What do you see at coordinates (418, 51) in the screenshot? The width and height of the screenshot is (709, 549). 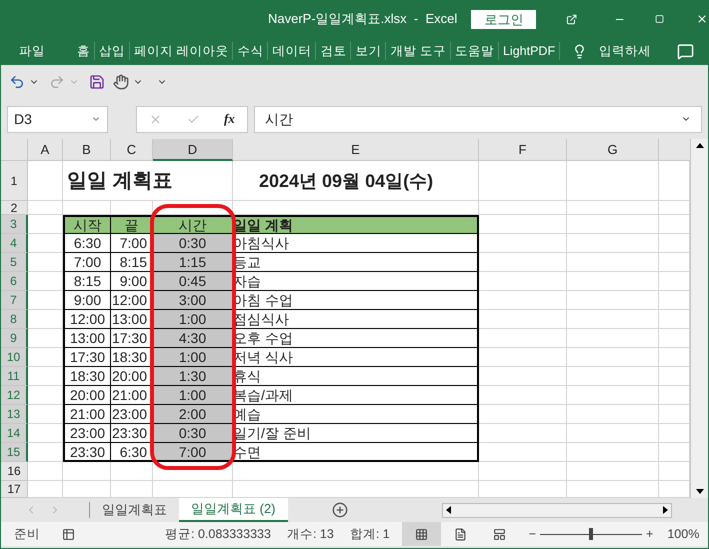 I see `ribbon-tab: 개발 도구` at bounding box center [418, 51].